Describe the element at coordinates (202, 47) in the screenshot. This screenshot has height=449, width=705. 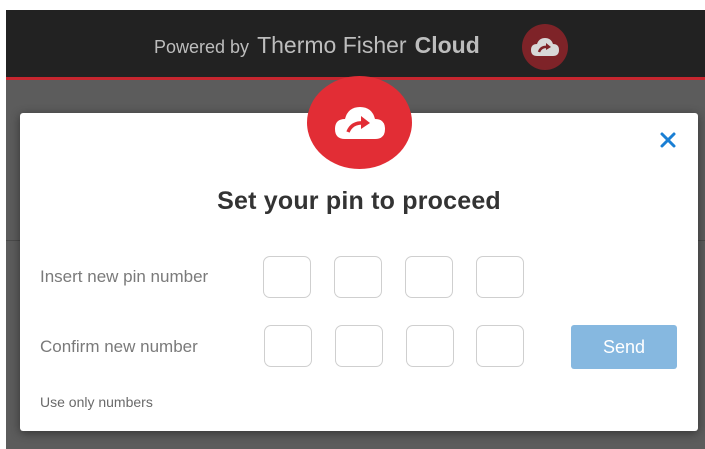
I see `powered-by-text: Powered by` at that location.